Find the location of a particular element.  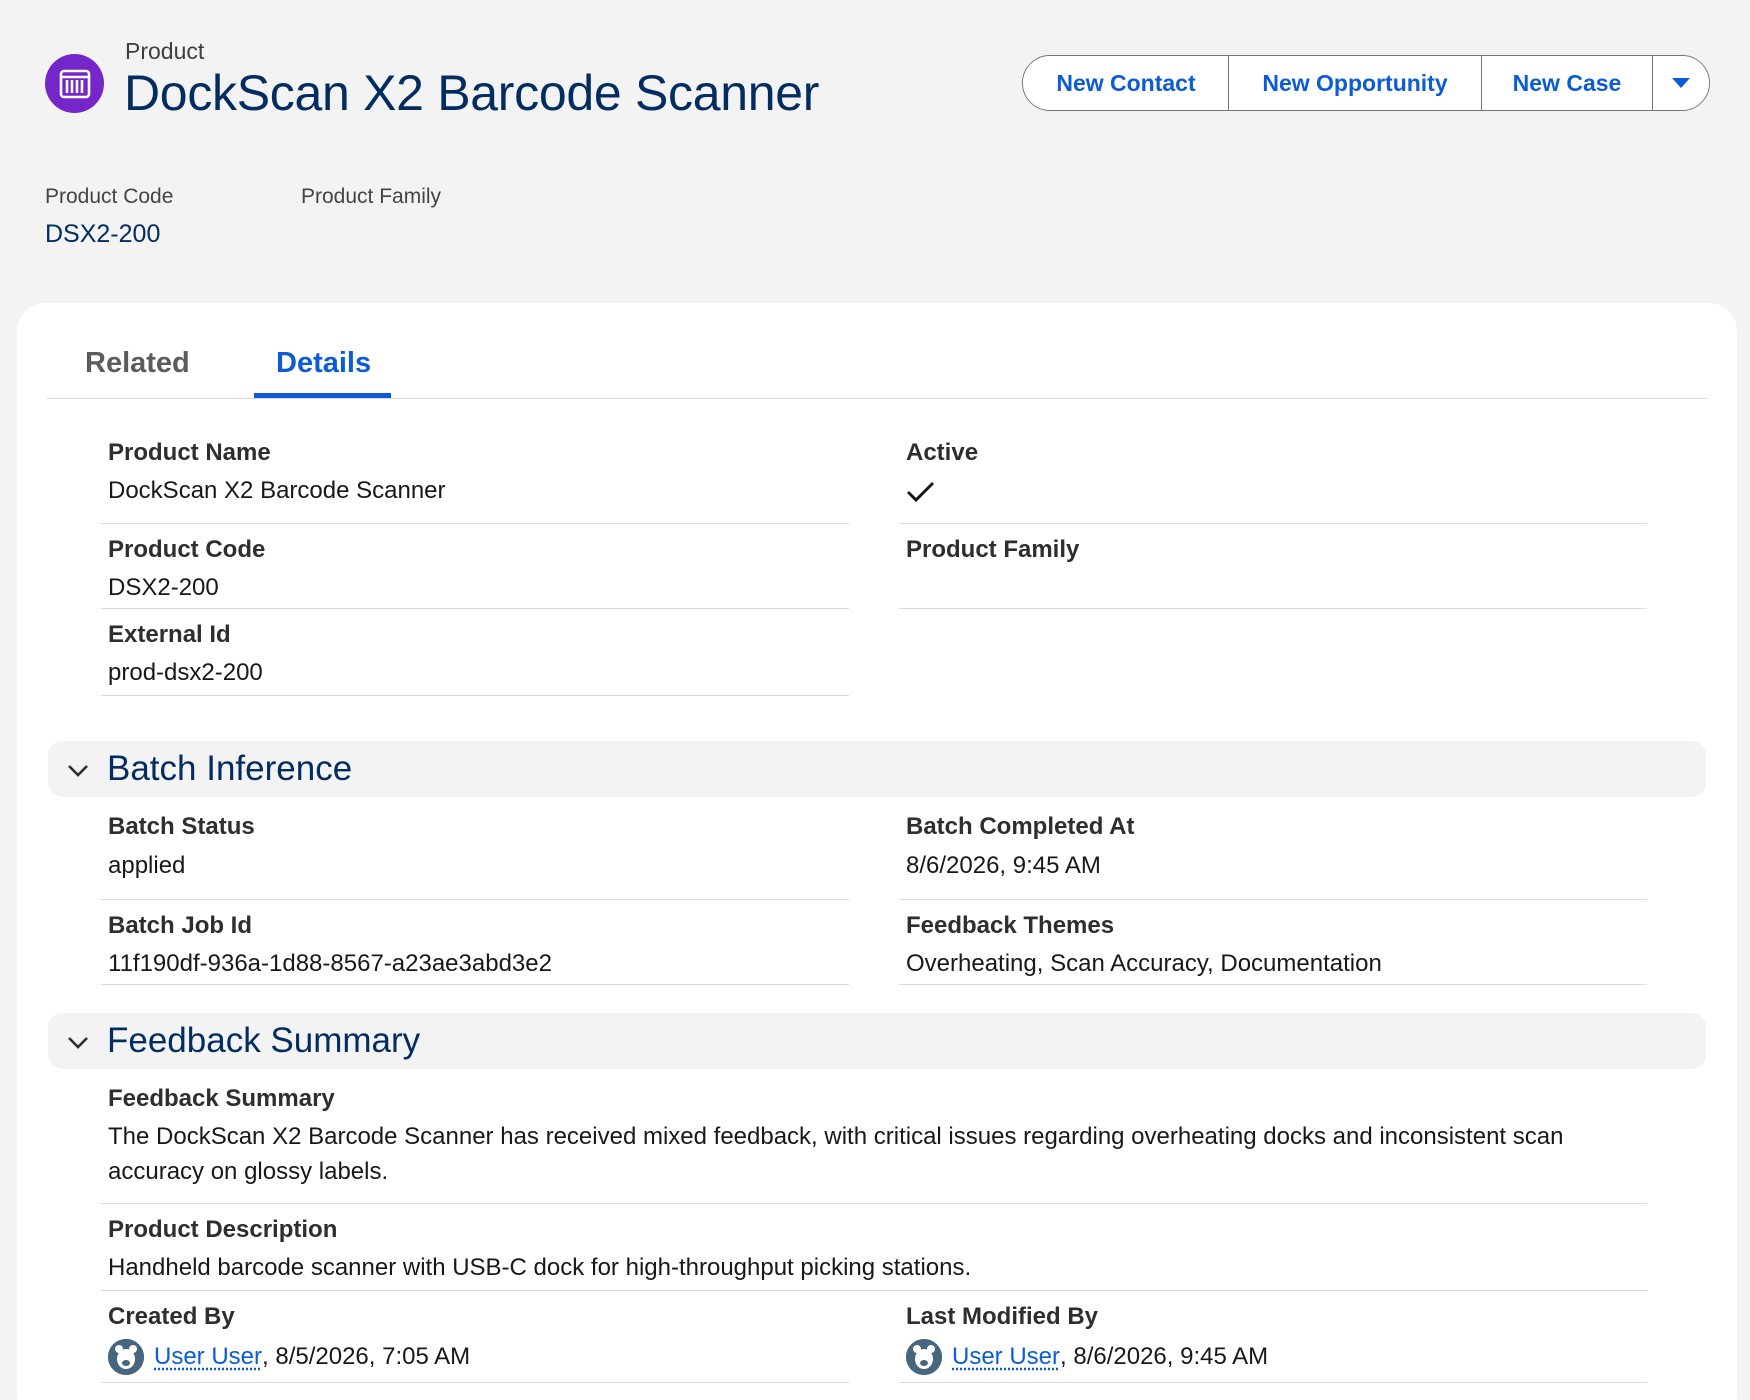

field-value: prod-dsx2-200 is located at coordinates (185, 673).